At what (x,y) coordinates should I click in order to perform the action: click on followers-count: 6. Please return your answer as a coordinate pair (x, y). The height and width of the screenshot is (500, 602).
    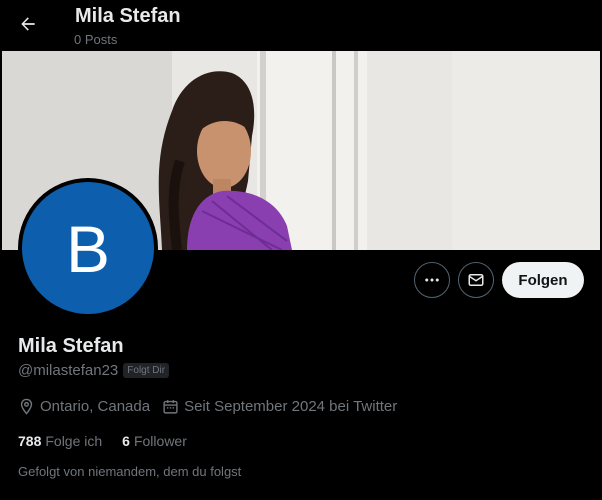
    Looking at the image, I should click on (126, 441).